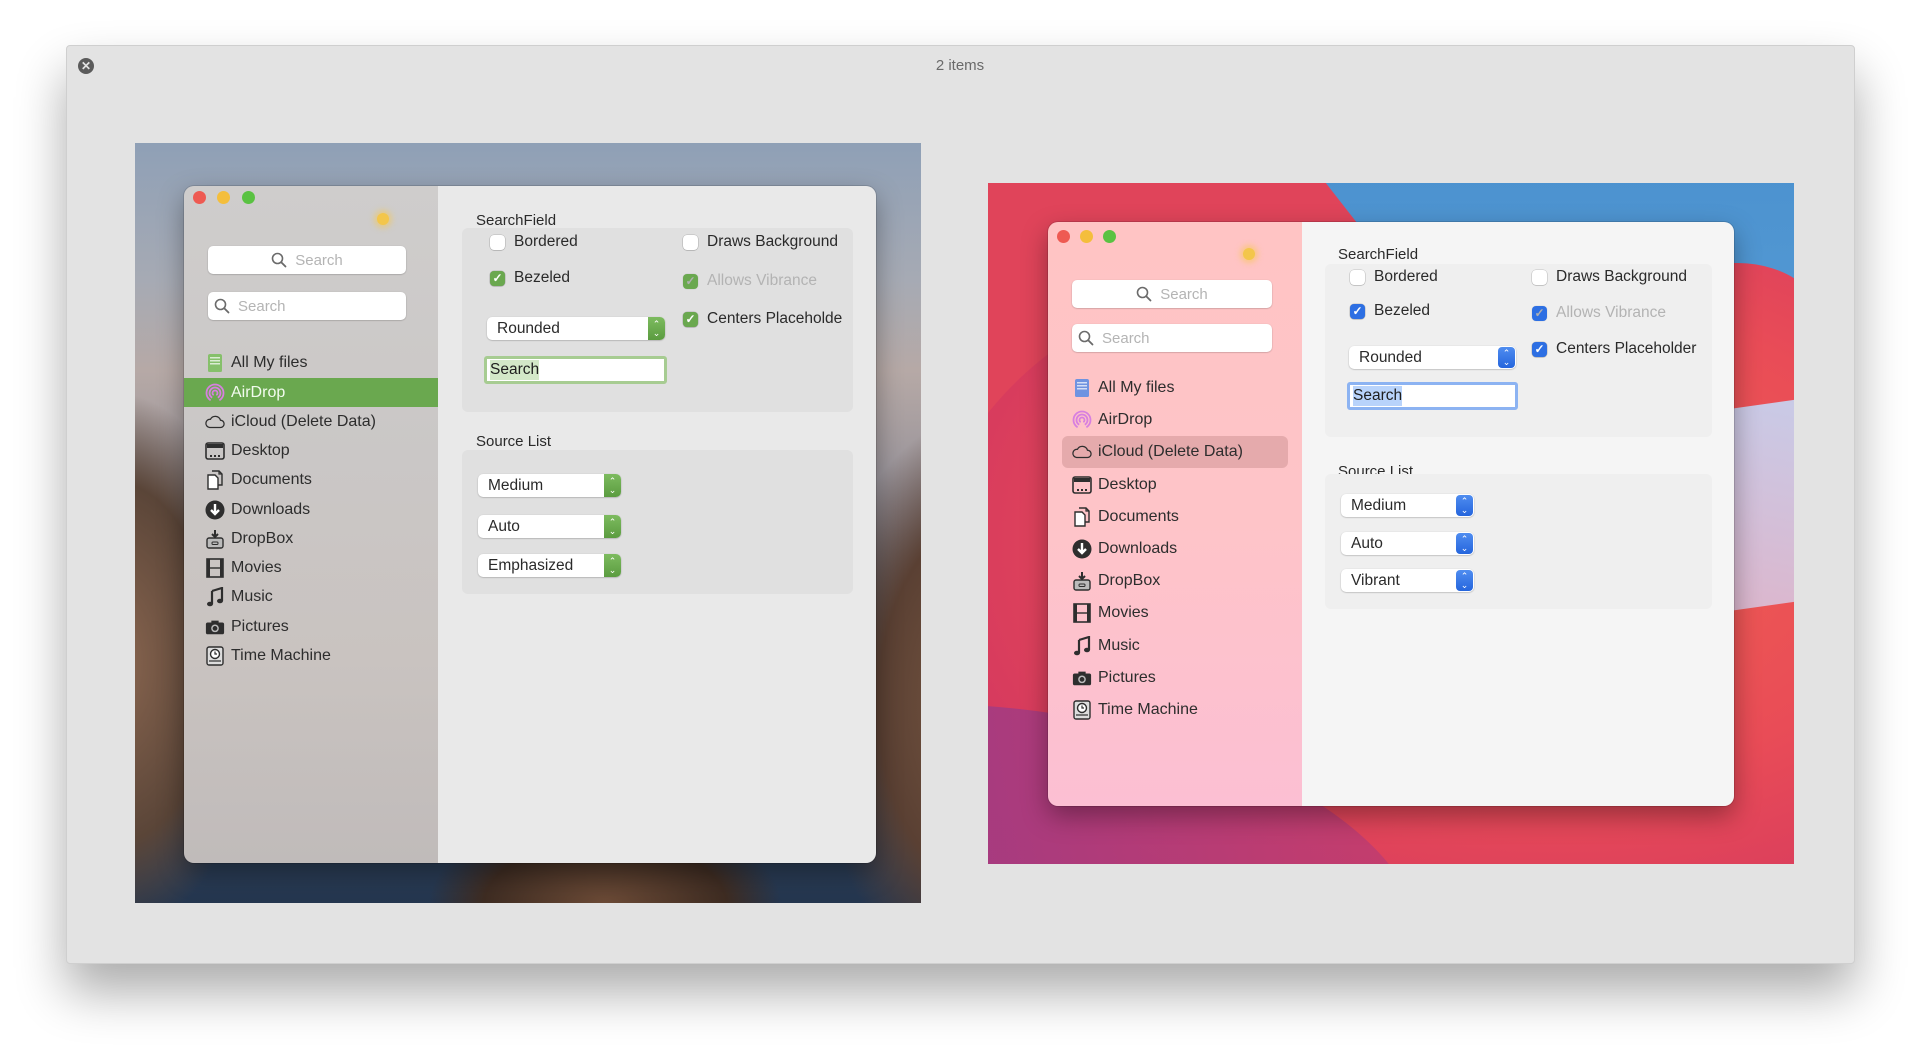  Describe the element at coordinates (1626, 348) in the screenshot. I see `checkbox-label: Centers Placeholder` at that location.